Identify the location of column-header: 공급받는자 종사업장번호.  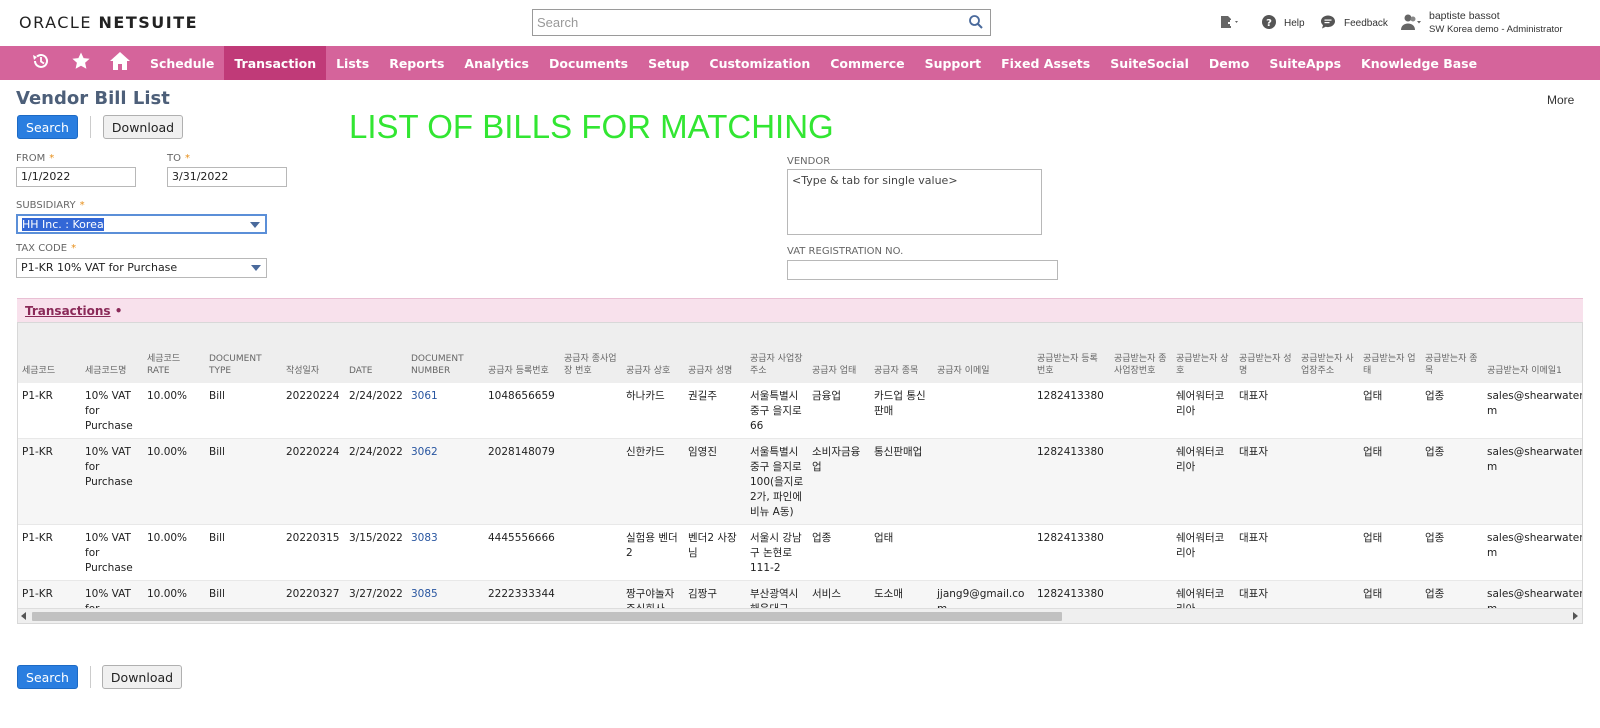
(1141, 353).